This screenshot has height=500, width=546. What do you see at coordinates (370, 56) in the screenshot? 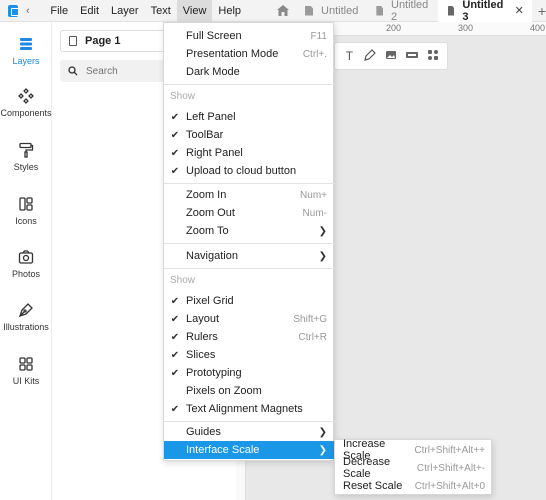
I see `pen-icon` at bounding box center [370, 56].